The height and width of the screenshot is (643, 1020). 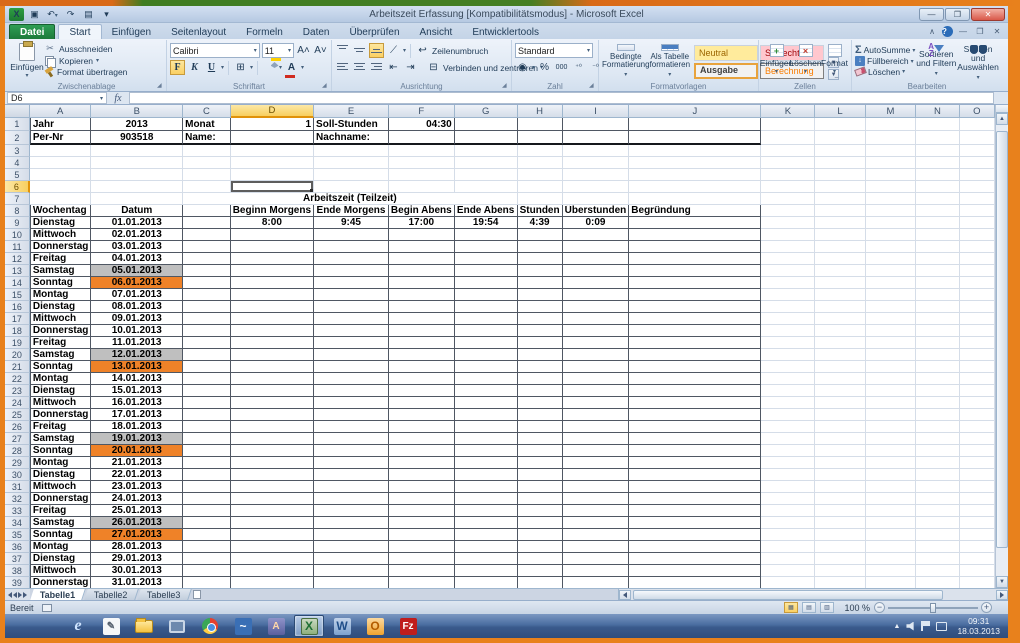 What do you see at coordinates (891, 138) in the screenshot?
I see `cell-M2` at bounding box center [891, 138].